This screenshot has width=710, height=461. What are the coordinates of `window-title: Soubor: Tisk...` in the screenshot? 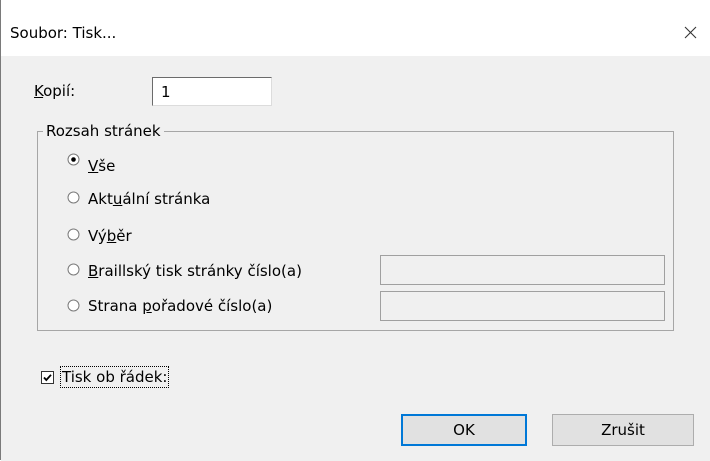 It's located at (63, 33).